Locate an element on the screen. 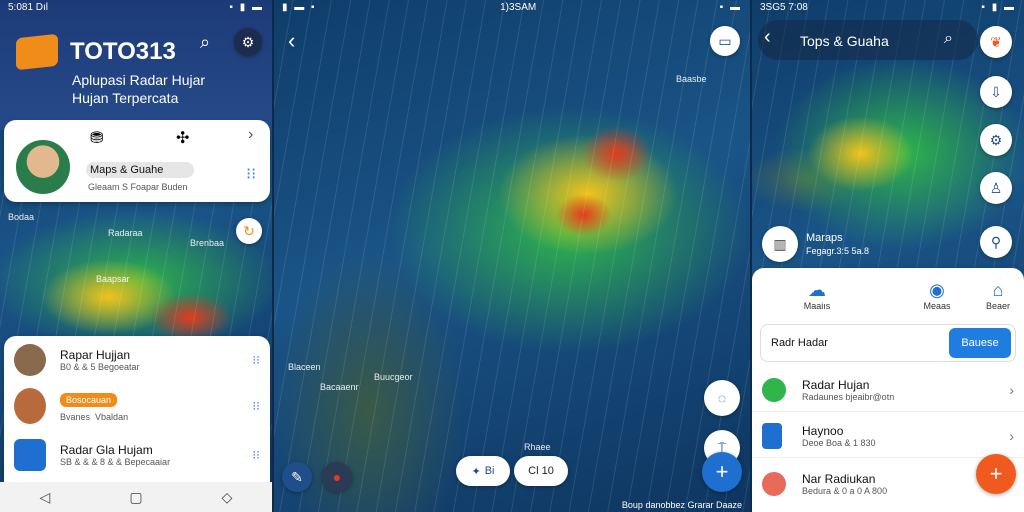 Image resolution: width=1024 pixels, height=512 pixels. tab-maps: ☁ Maaiıs is located at coordinates (817, 295).